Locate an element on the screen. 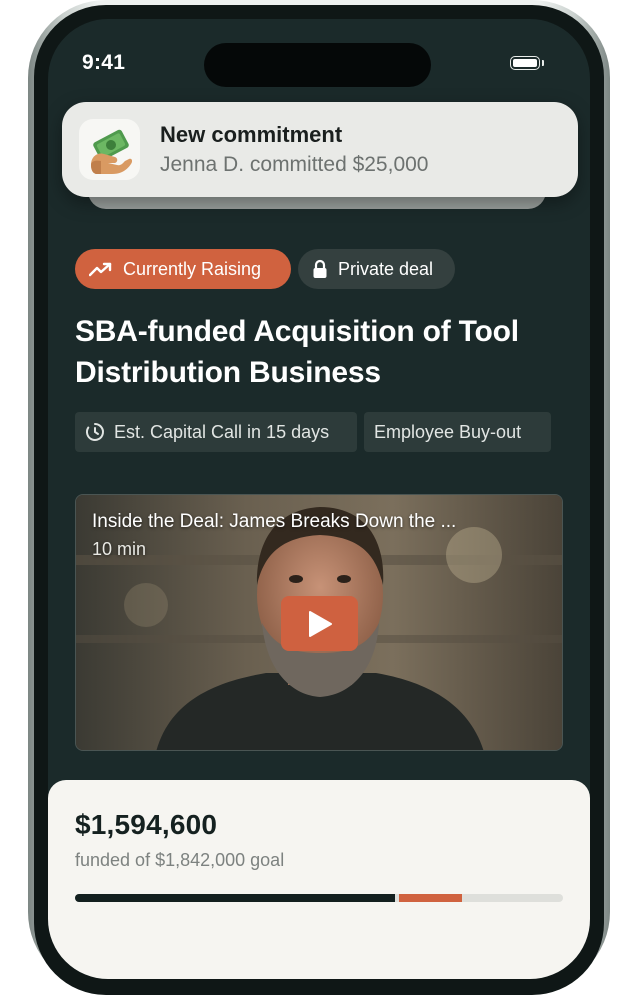 The width and height of the screenshot is (638, 995). capital-call-tag: Est. Capital Call in 15 days is located at coordinates (216, 432).